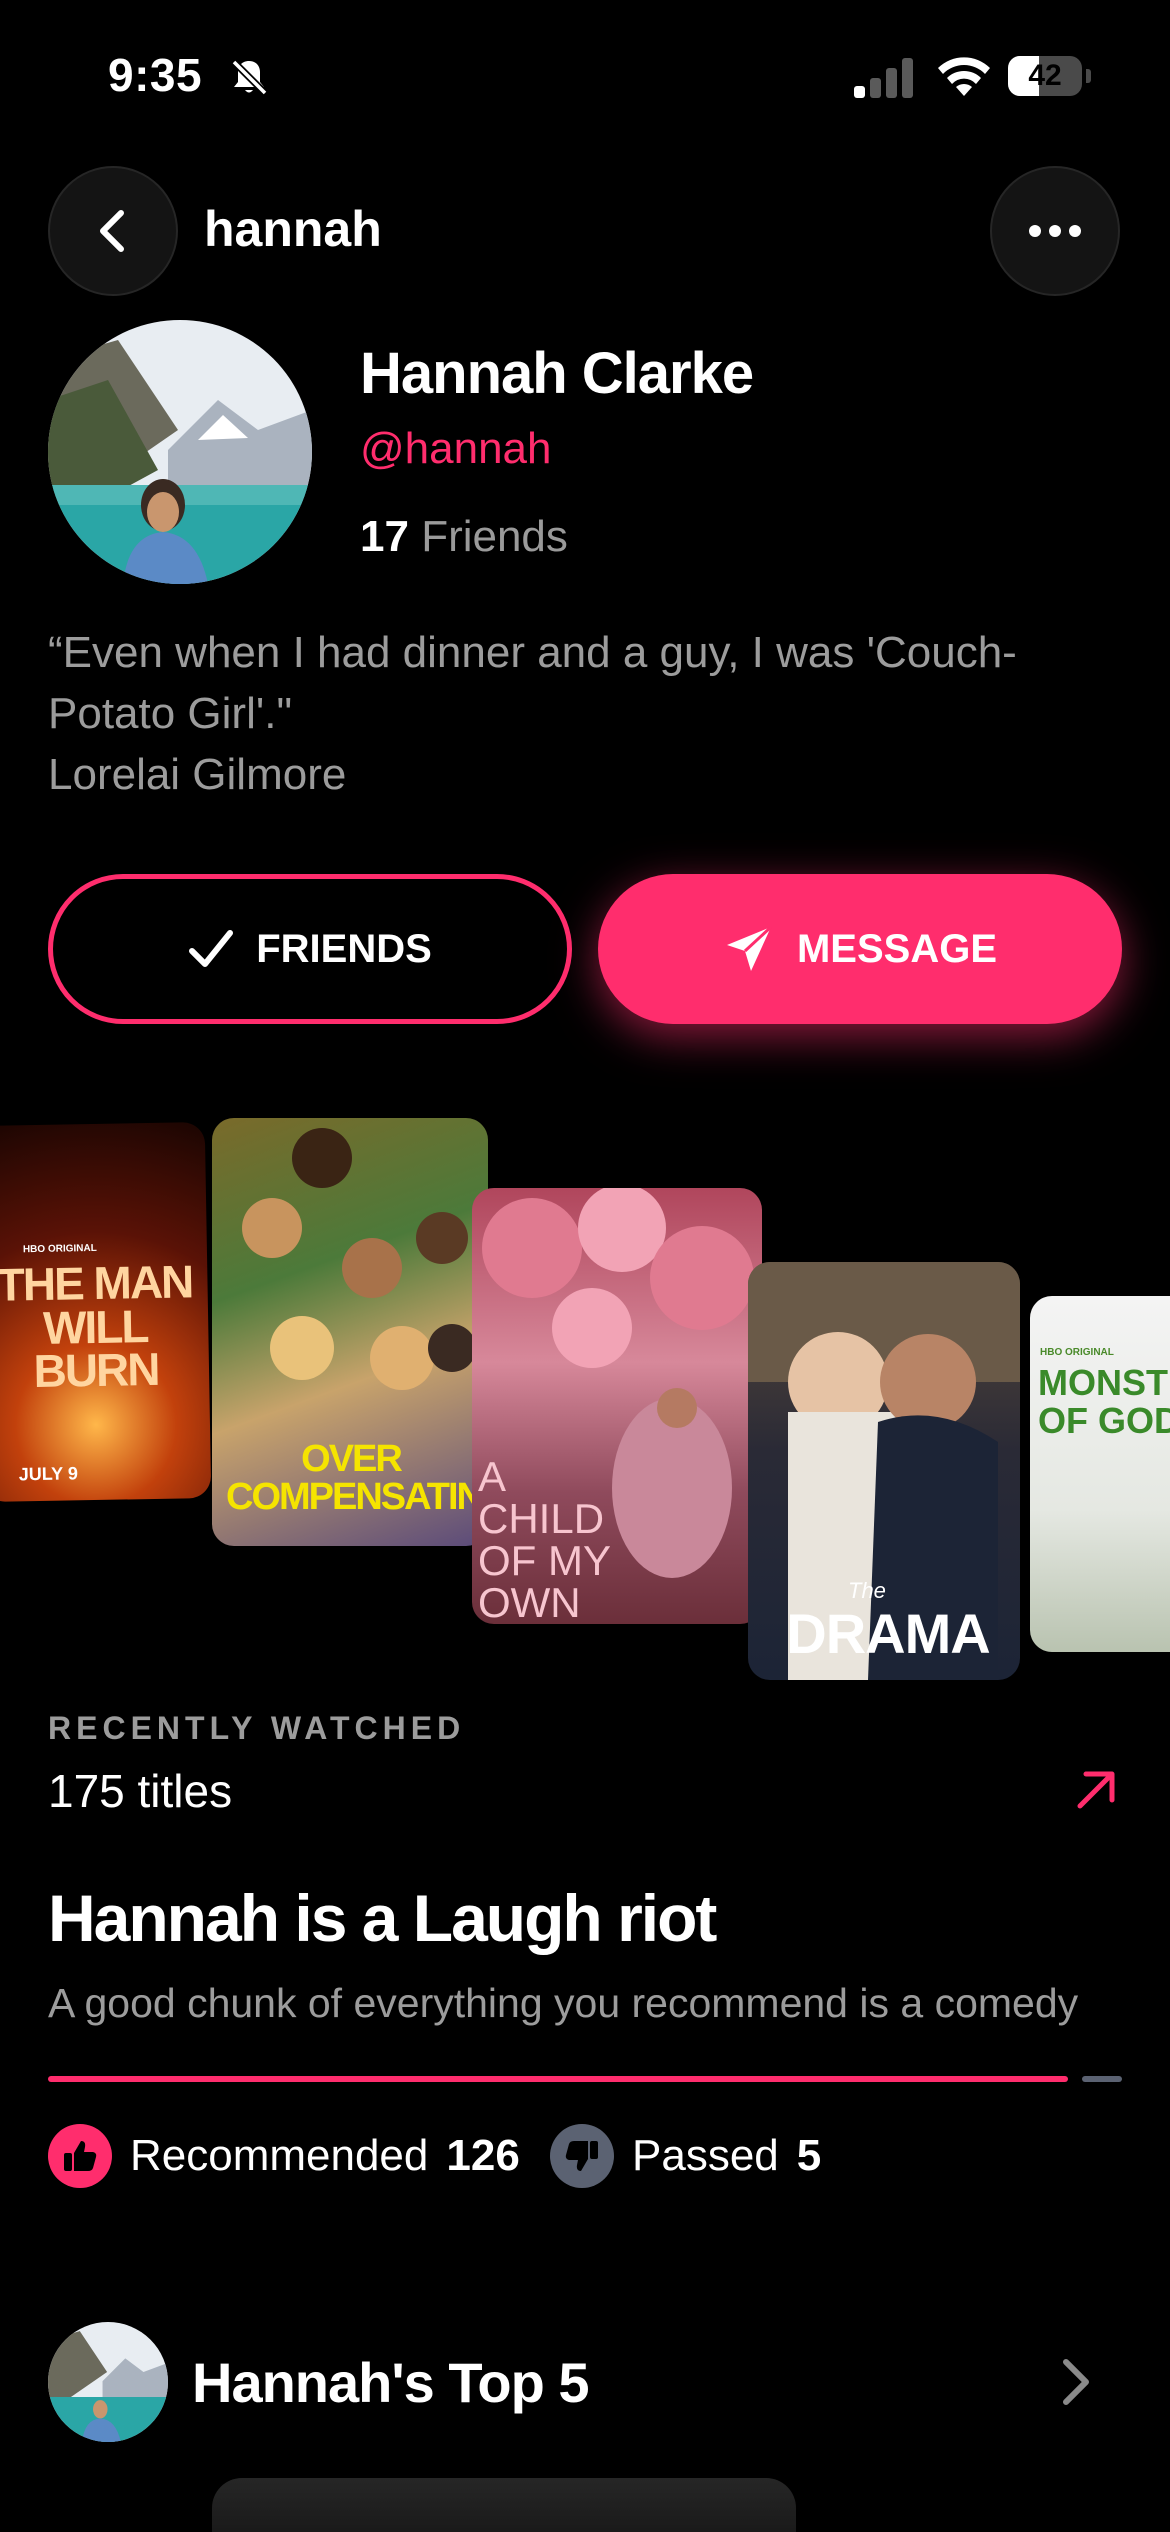  I want to click on bio-line: Lorelai Gilmore, so click(197, 774).